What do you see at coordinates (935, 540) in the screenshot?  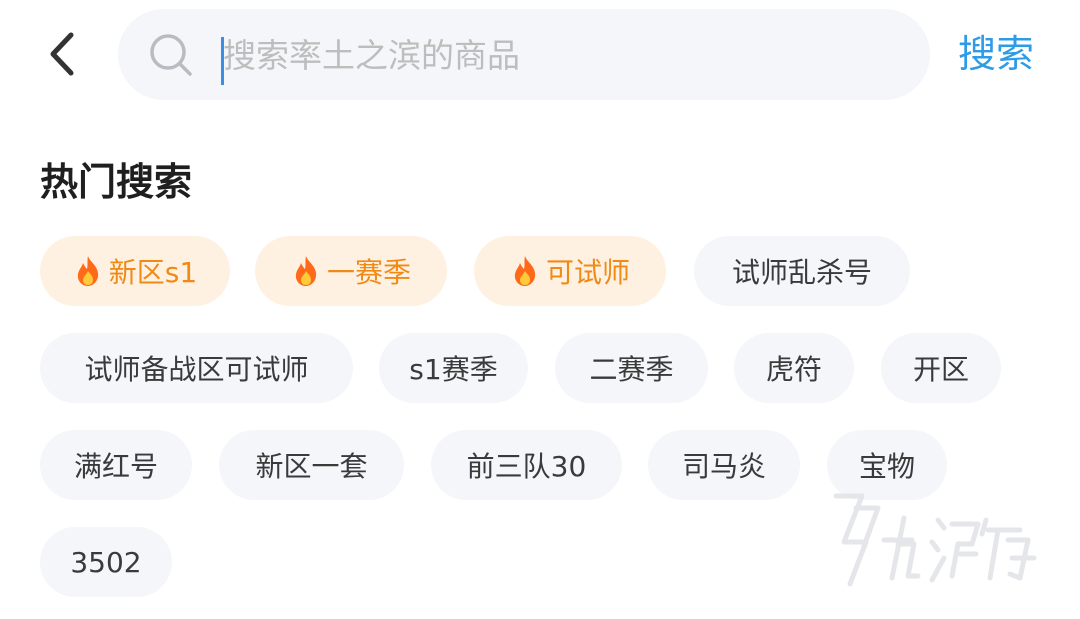 I see `jiuyou-logo-icon` at bounding box center [935, 540].